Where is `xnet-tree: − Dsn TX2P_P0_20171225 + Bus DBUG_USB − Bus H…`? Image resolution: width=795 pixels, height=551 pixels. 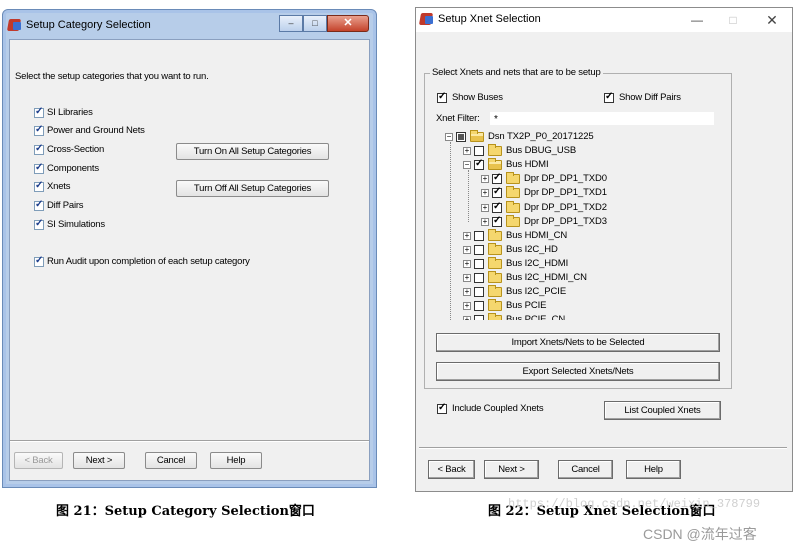
xnet-tree: − Dsn TX2P_P0_20171225 + Bus DBUG_USB − Bus H… is located at coordinates (575, 225).